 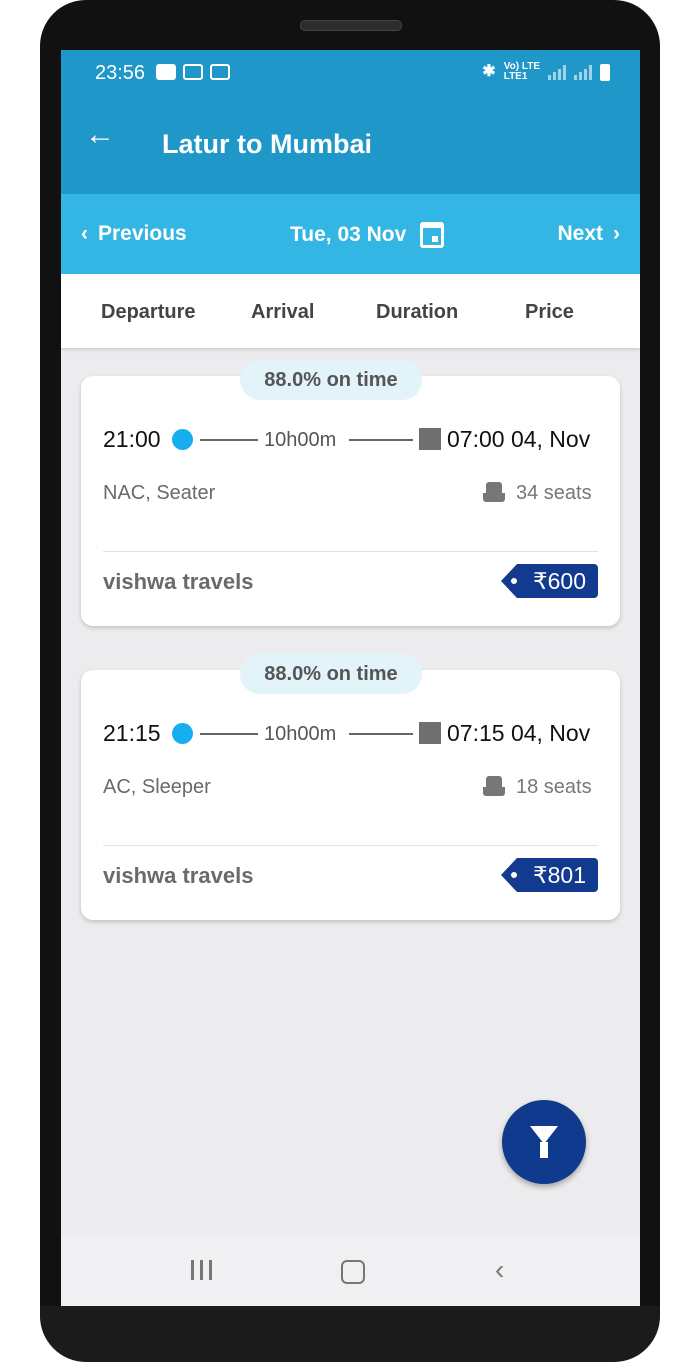 What do you see at coordinates (282, 312) in the screenshot?
I see `sort-arrival: Arrival` at bounding box center [282, 312].